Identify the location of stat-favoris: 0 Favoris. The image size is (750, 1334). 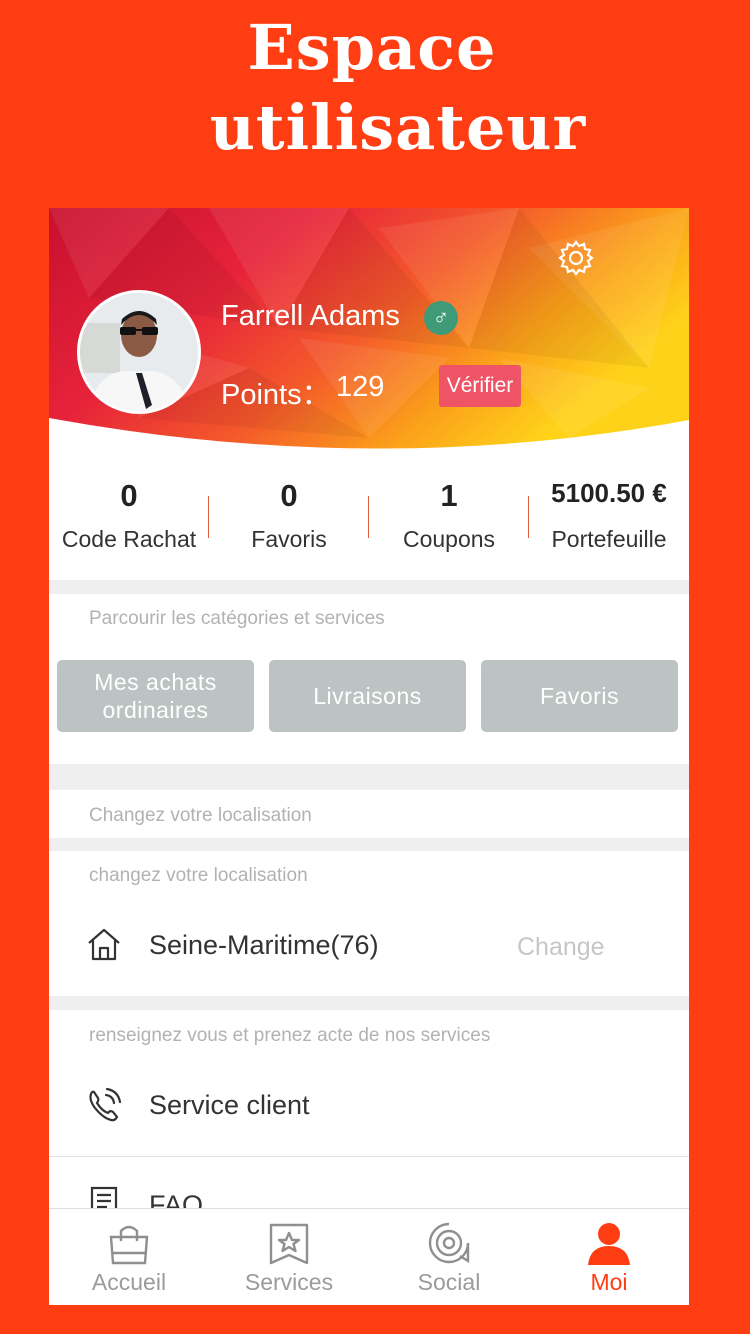
(289, 525).